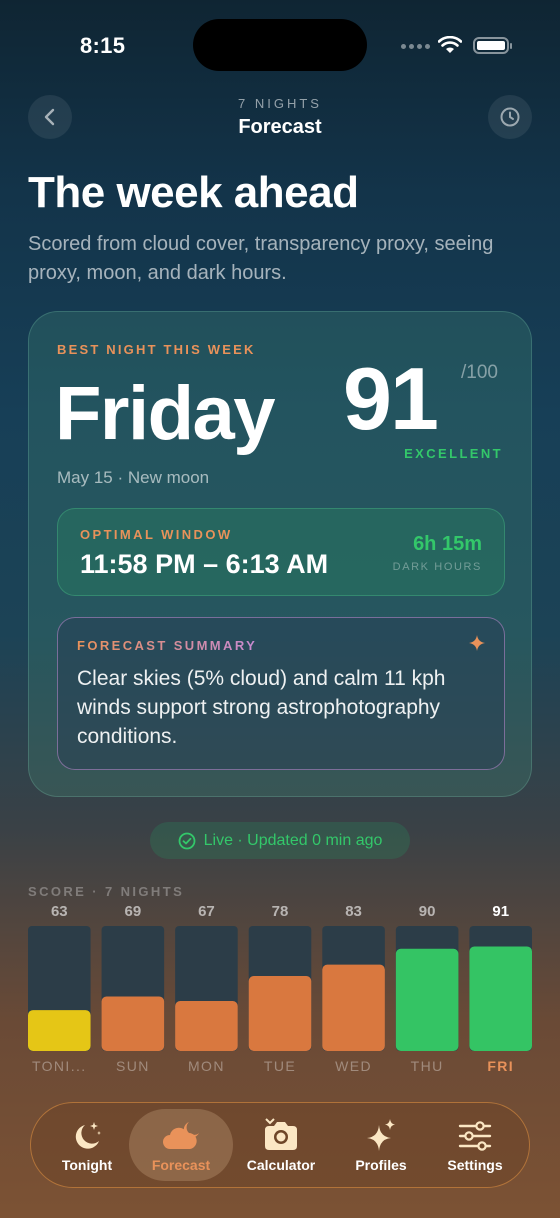 The height and width of the screenshot is (1218, 560). I want to click on nav-subtitle: 7 NIGHTS, so click(280, 103).